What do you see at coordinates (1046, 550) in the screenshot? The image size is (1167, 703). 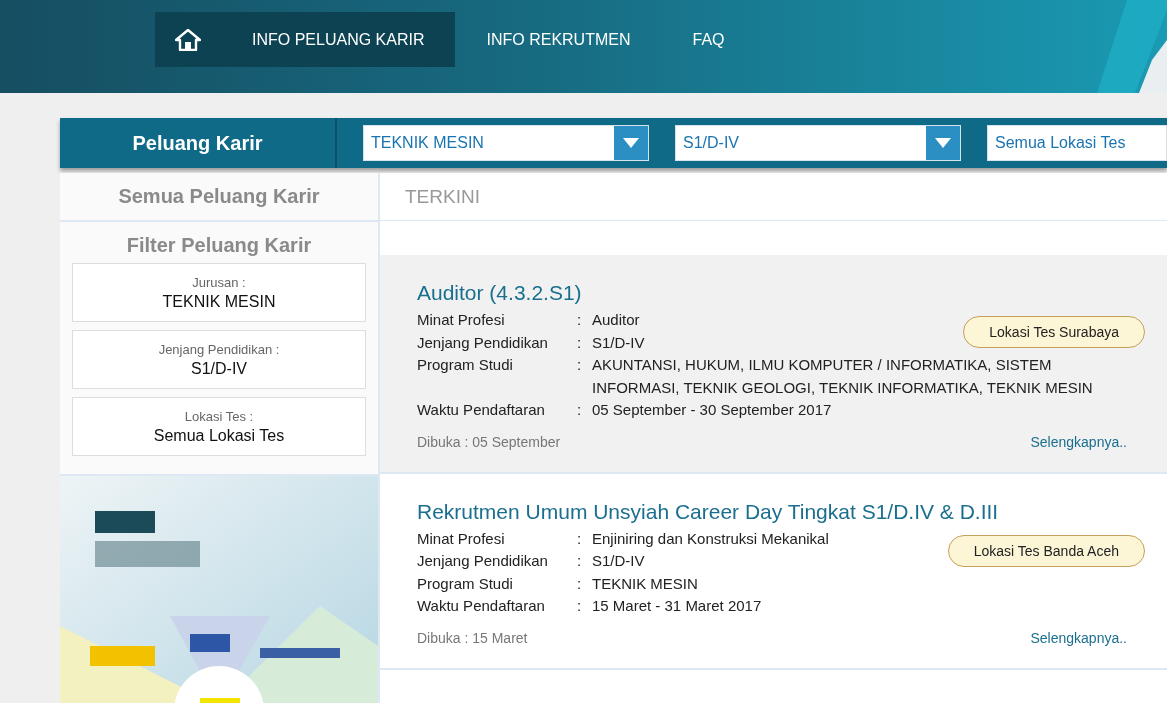 I see `location-badge: Lokasi Tes Banda Aceh` at bounding box center [1046, 550].